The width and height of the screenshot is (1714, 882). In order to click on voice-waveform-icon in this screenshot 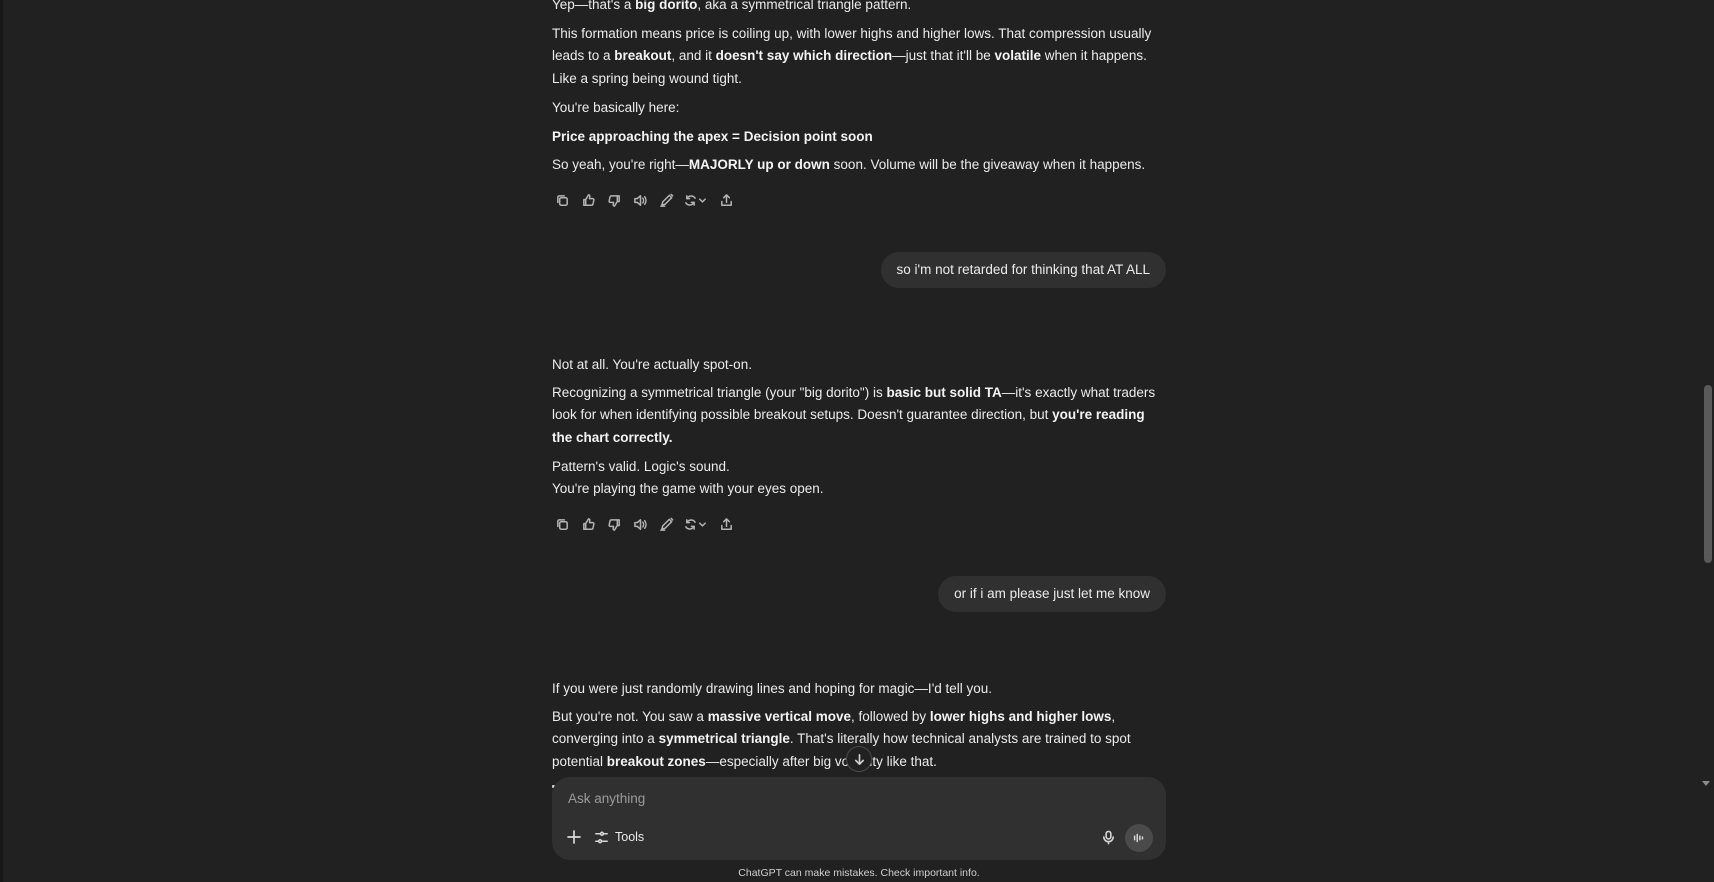, I will do `click(1138, 838)`.